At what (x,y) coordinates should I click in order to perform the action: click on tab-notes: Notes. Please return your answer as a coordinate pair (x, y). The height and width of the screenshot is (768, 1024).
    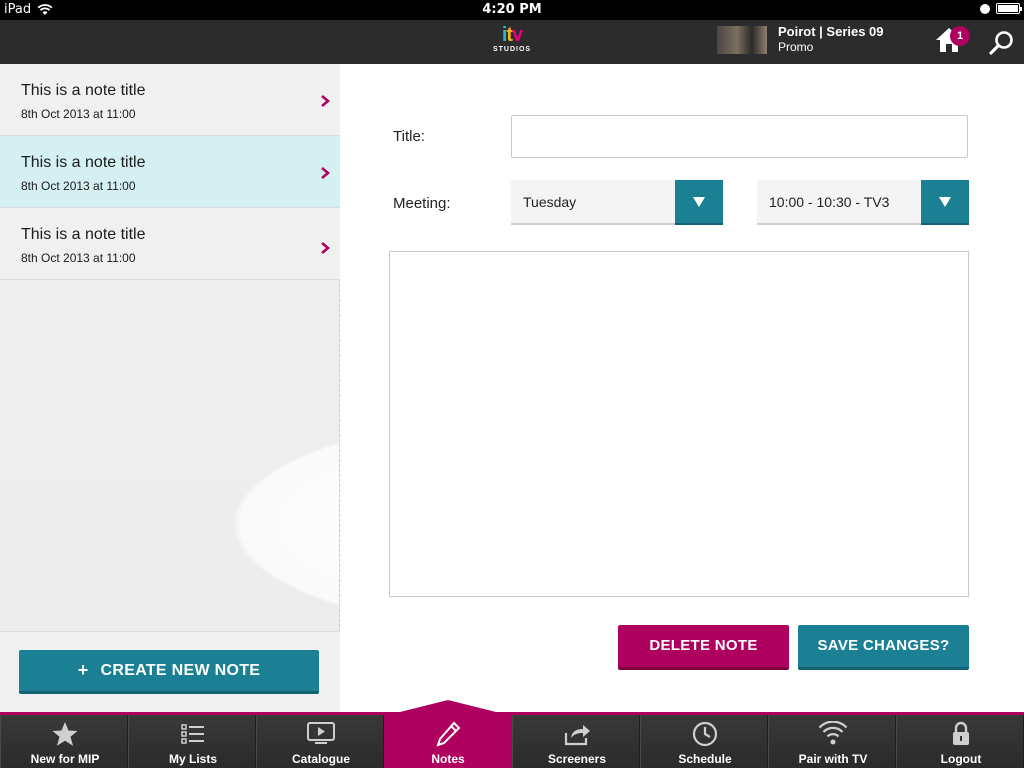
    Looking at the image, I should click on (448, 741).